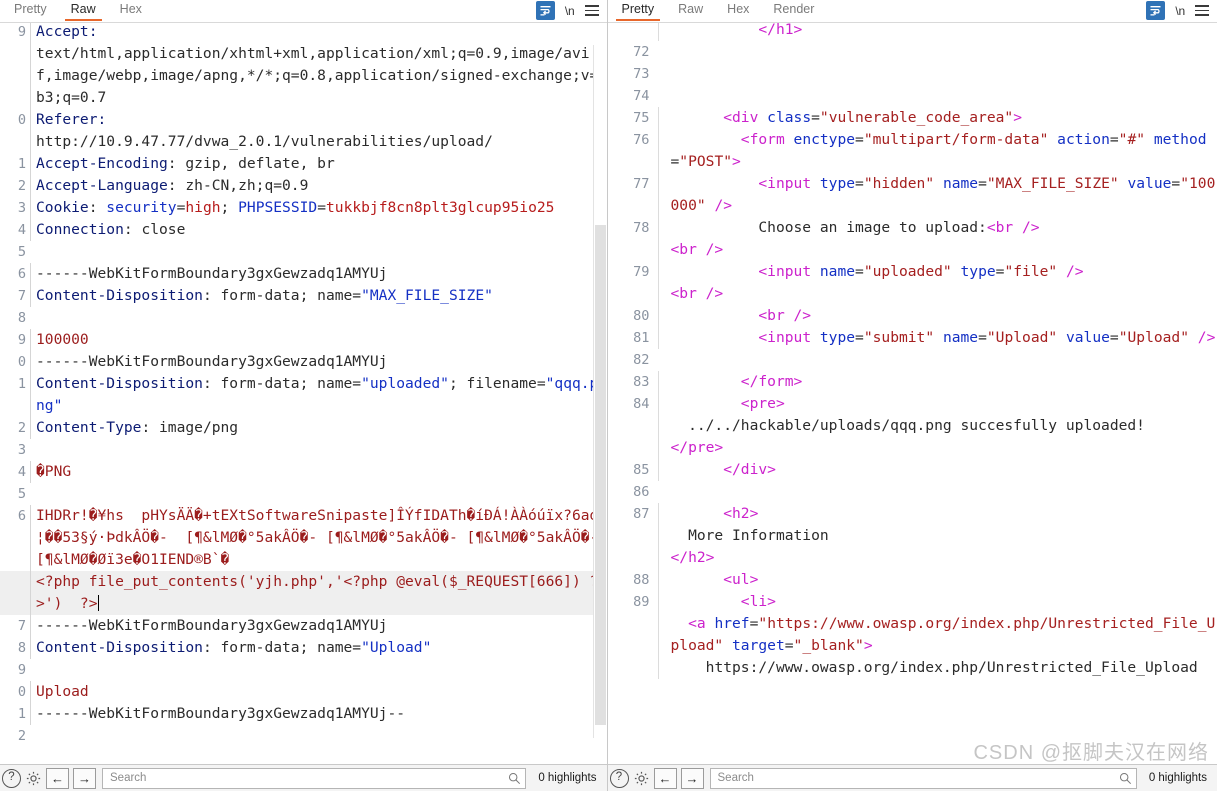  Describe the element at coordinates (303, 120) in the screenshot. I see `code-line: 0 Referer:` at that location.